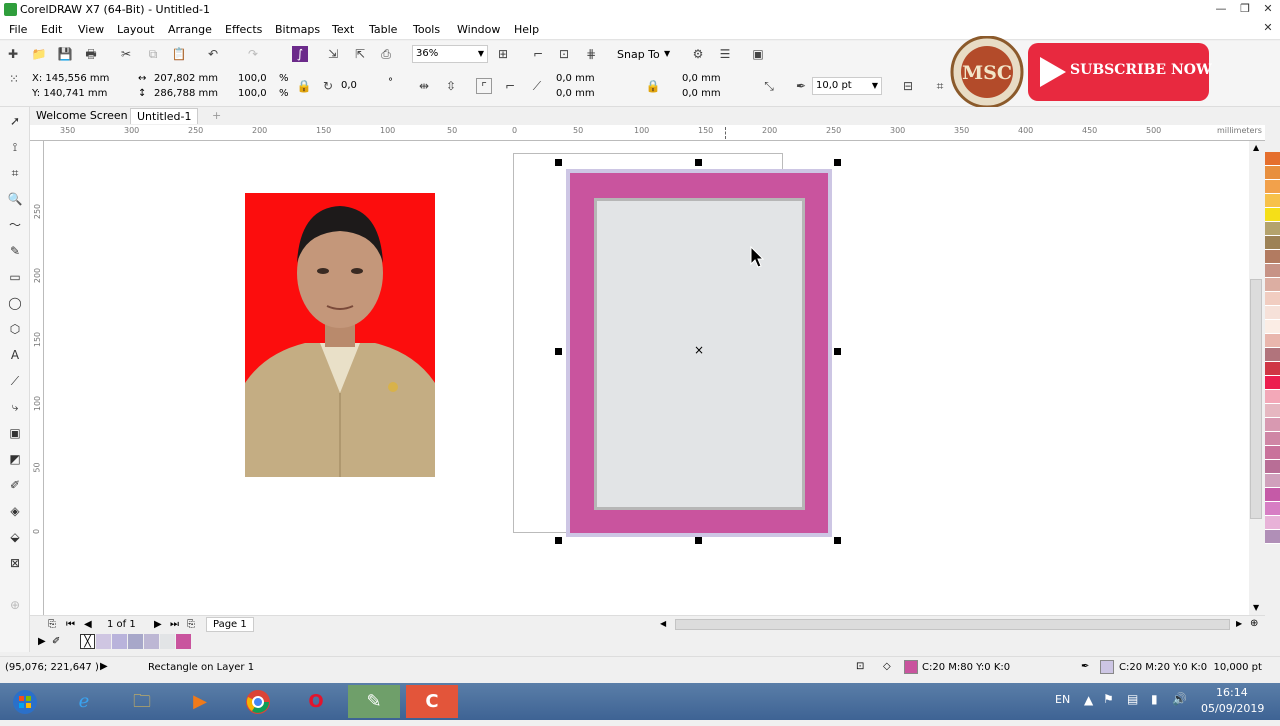 This screenshot has width=1280, height=726. Describe the element at coordinates (18, 29) in the screenshot. I see `menu-file: File` at that location.